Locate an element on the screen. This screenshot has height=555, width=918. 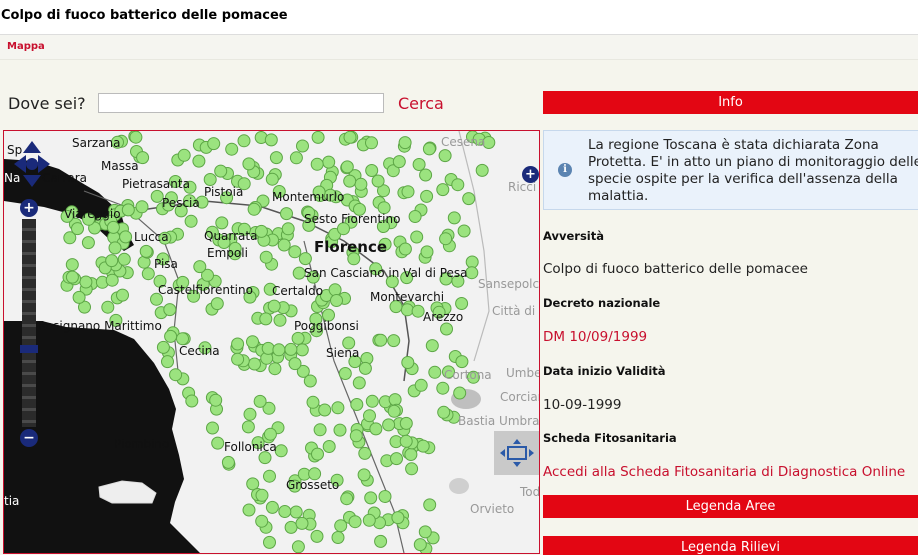
pan-control is located at coordinates (32, 164).